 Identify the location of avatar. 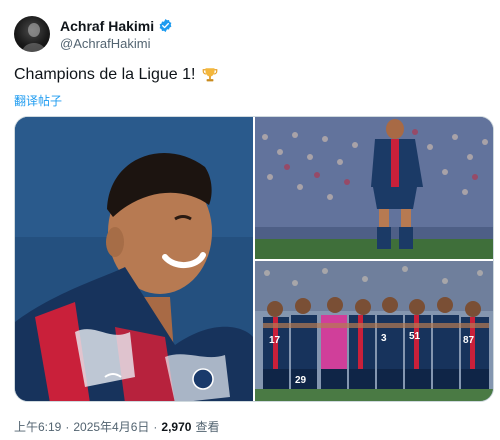
(32, 34).